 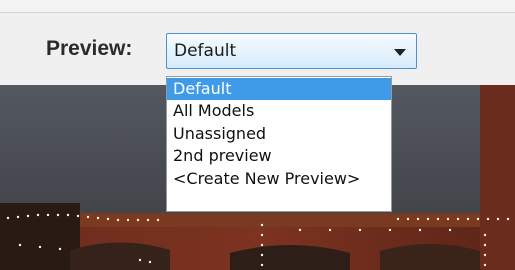 I want to click on option-2nd-preview: 2nd preview, so click(x=279, y=156).